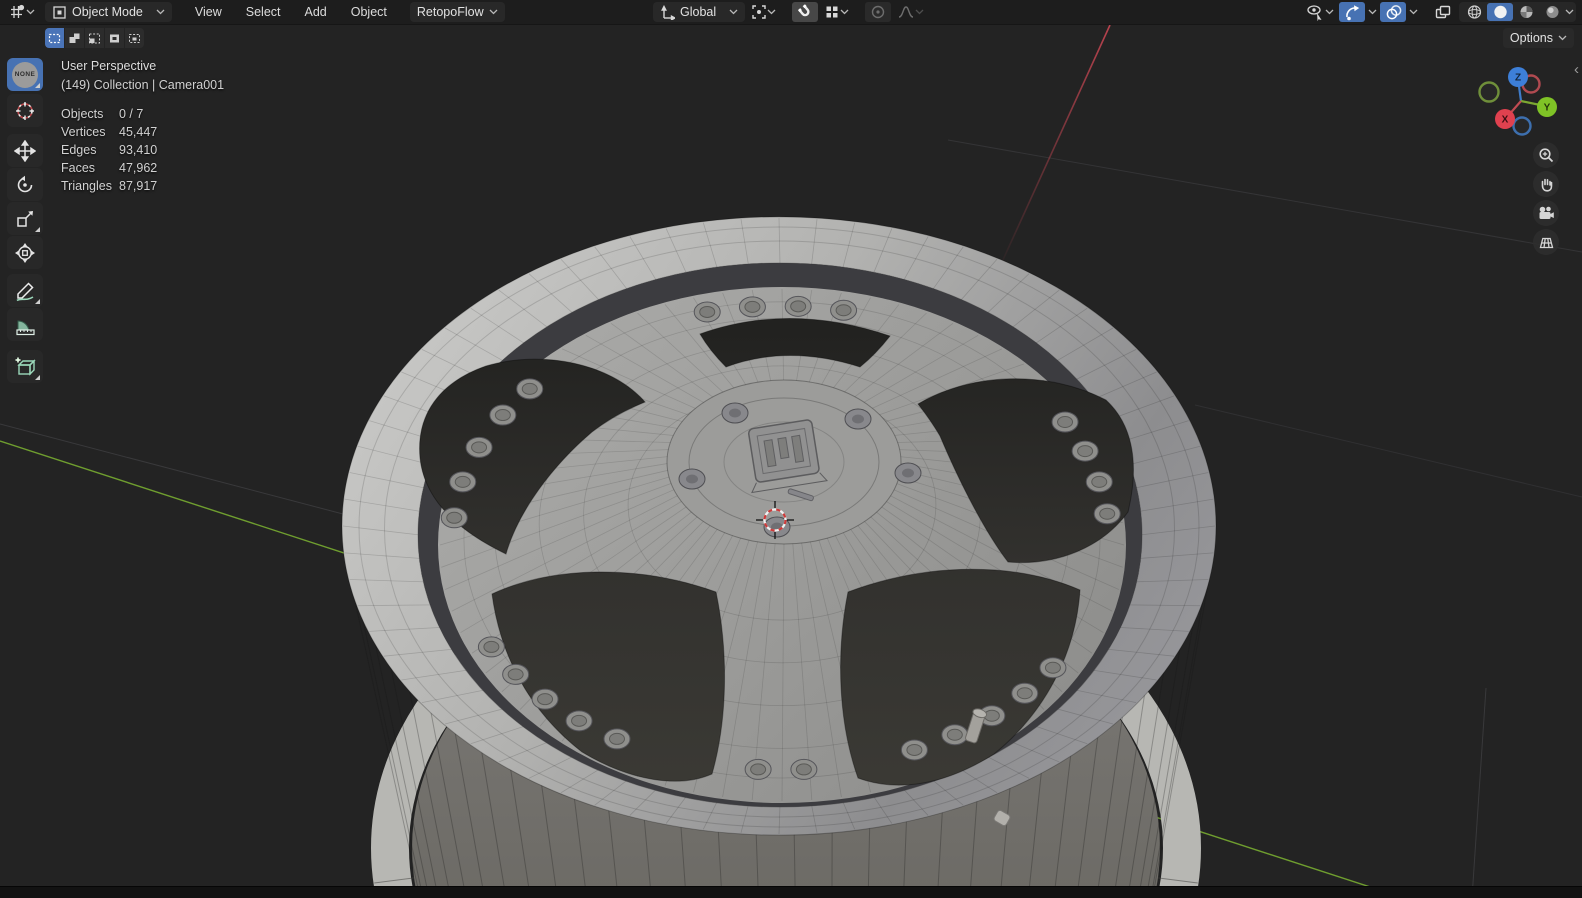 This screenshot has height=898, width=1582. Describe the element at coordinates (791, 892) in the screenshot. I see `bottom-strip` at that location.